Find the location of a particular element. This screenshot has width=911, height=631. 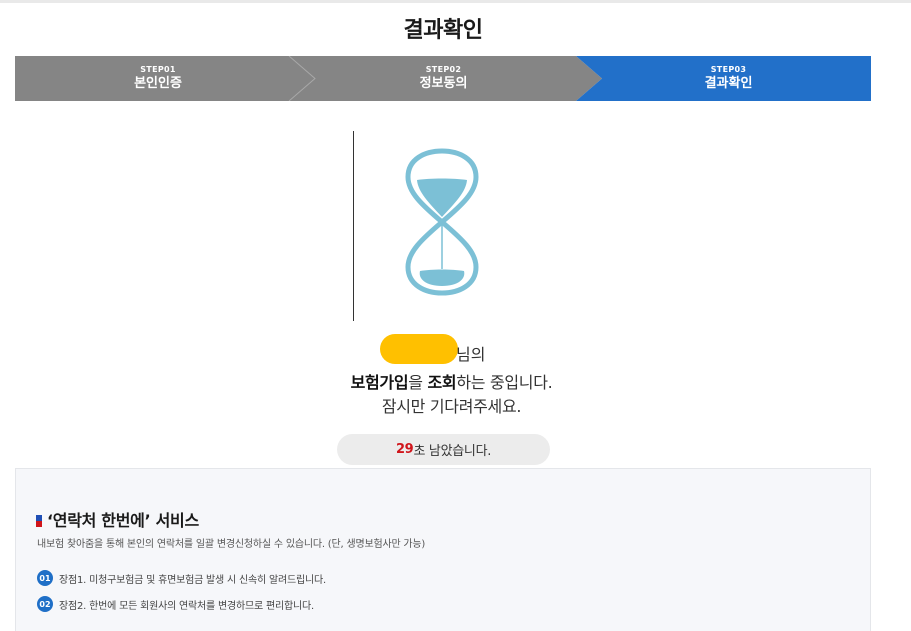

status-end: 하는 중입니다. is located at coordinates (504, 382).